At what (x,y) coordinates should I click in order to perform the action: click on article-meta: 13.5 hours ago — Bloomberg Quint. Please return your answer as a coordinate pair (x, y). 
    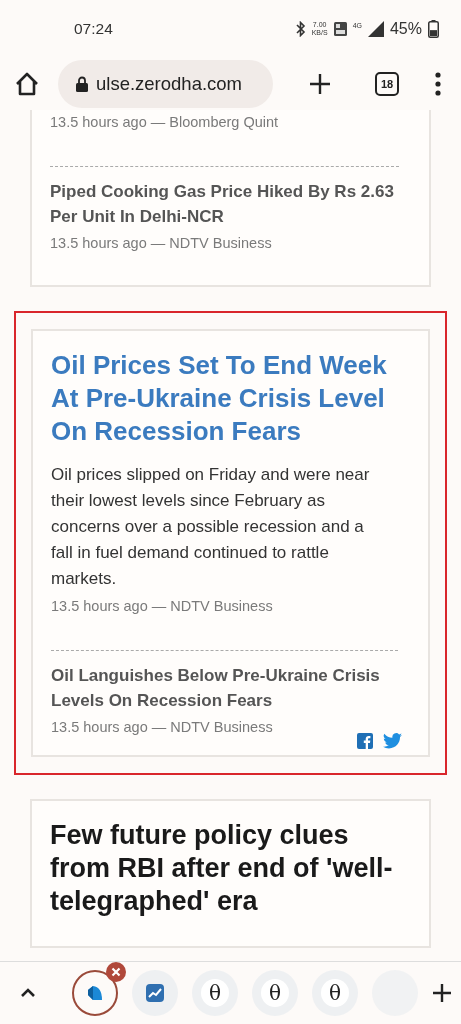
    Looking at the image, I should click on (165, 122).